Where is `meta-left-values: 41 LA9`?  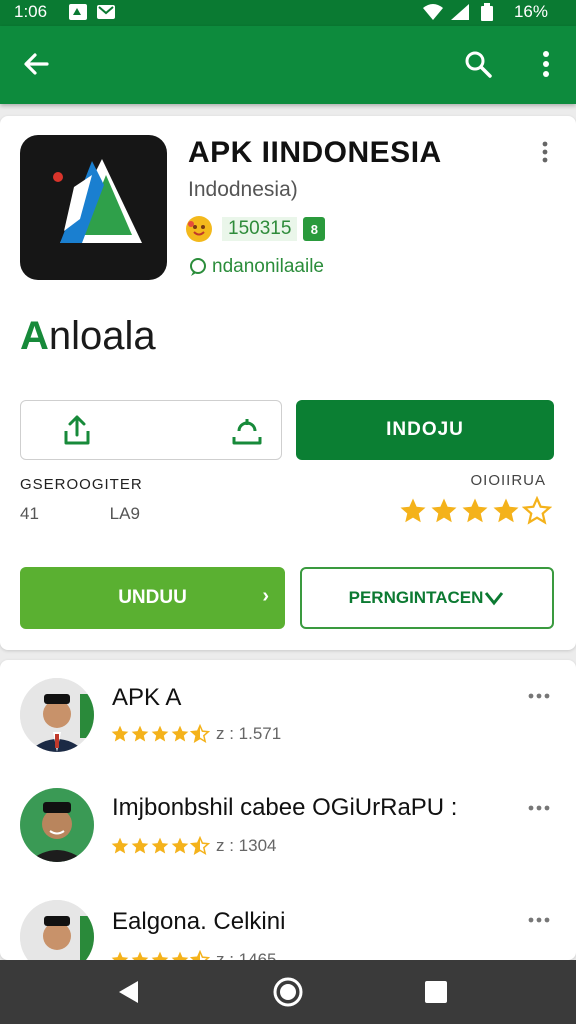 meta-left-values: 41 LA9 is located at coordinates (80, 514).